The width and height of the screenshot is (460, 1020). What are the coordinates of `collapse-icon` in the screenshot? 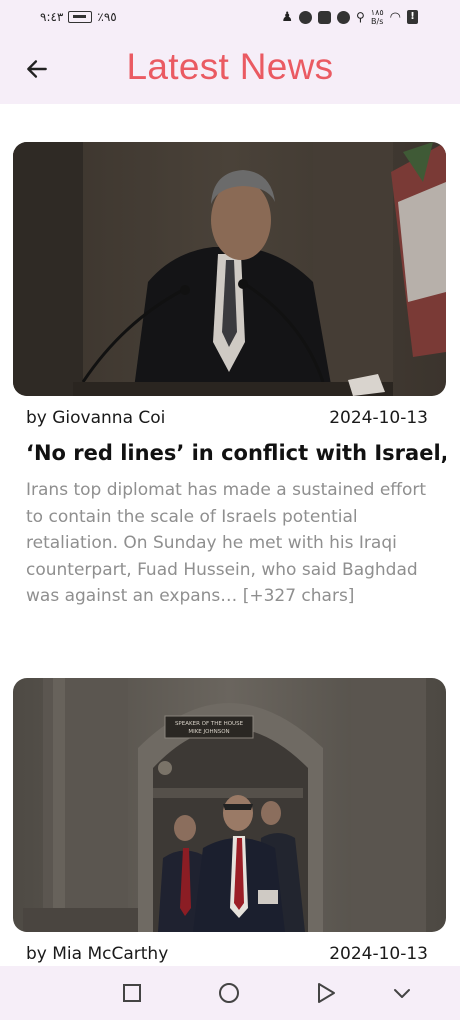 It's located at (402, 993).